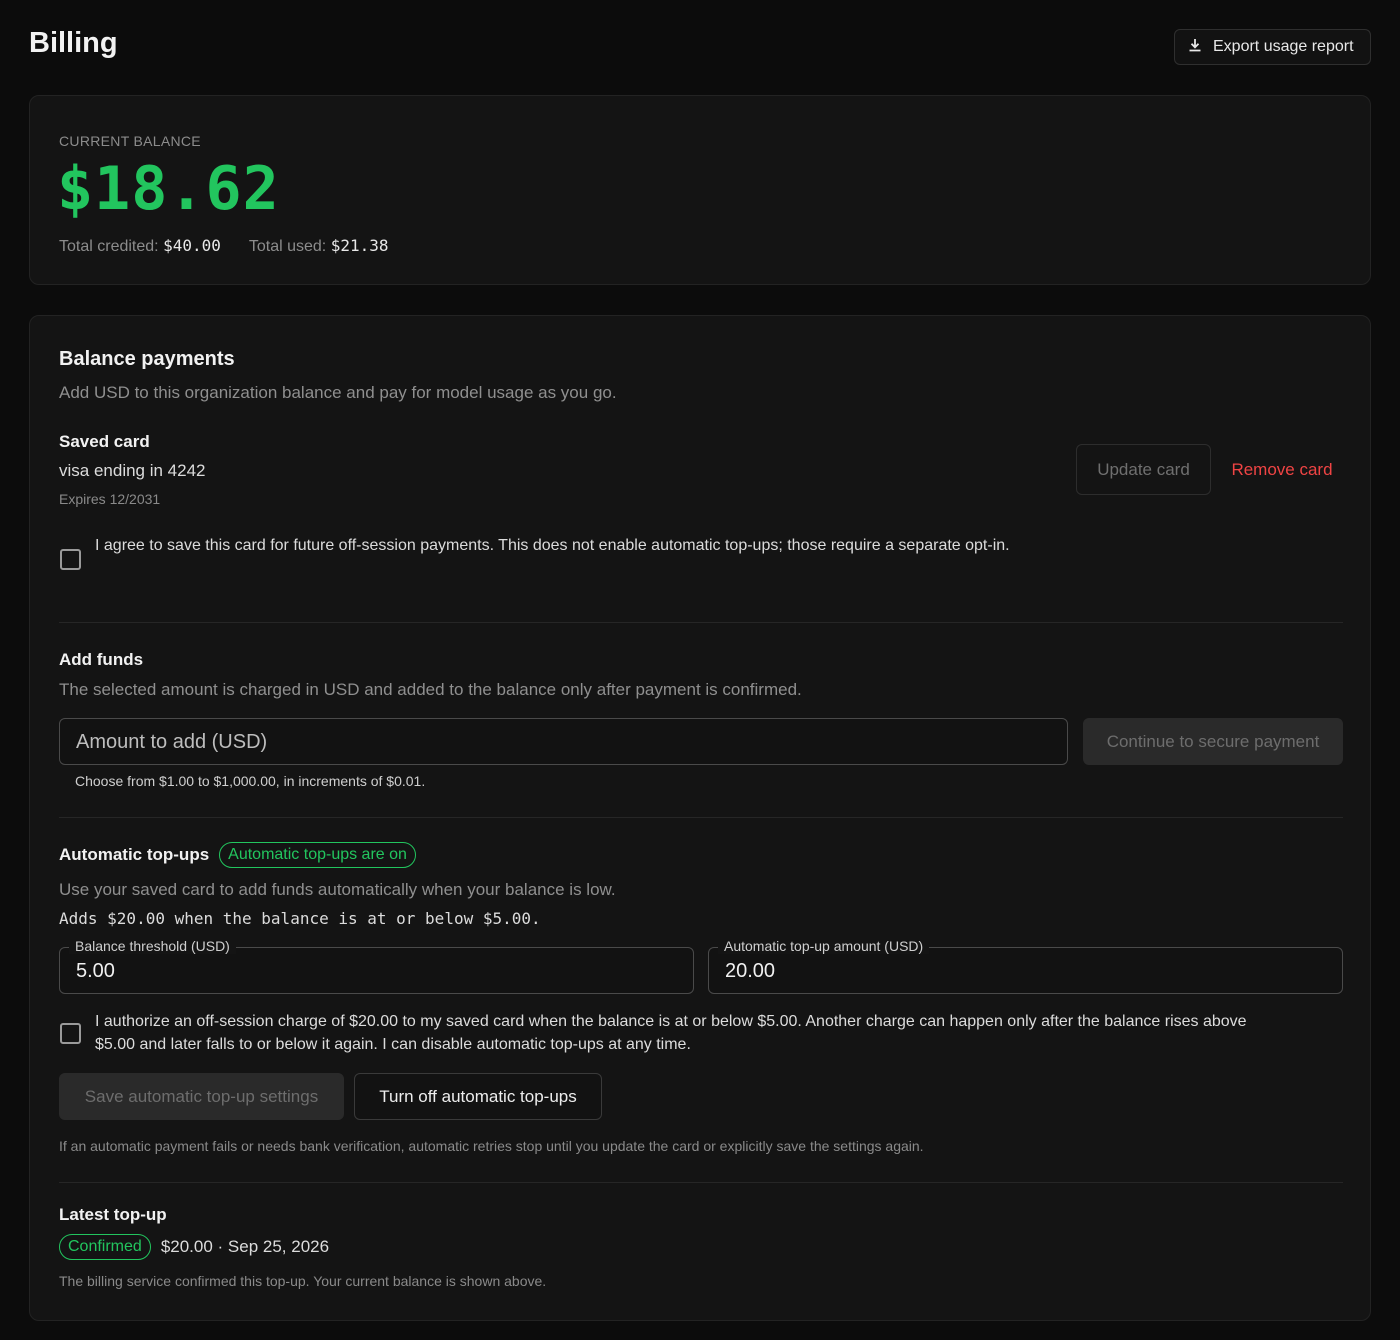 Image resolution: width=1400 pixels, height=1340 pixels. Describe the element at coordinates (152, 946) in the screenshot. I see `balance-threshold-label: Balance threshold (USD)` at that location.